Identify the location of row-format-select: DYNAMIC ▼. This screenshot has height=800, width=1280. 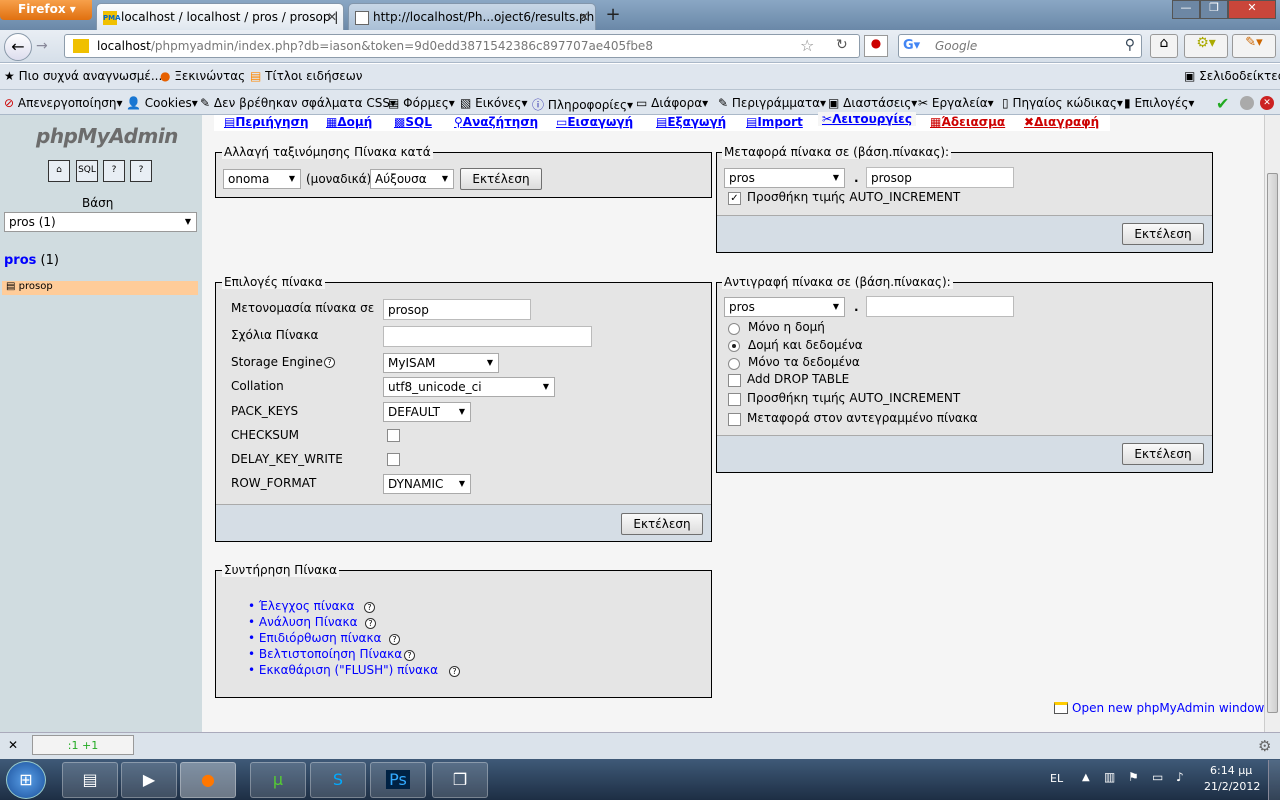
(427, 484).